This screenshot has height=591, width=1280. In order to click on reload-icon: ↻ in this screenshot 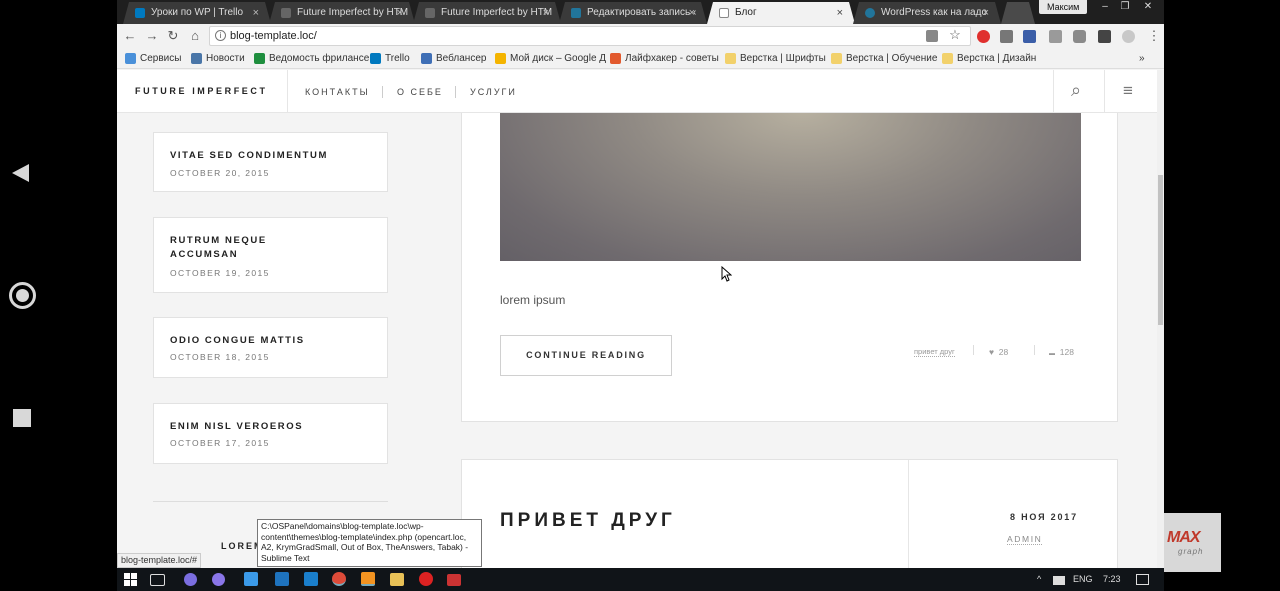, I will do `click(173, 36)`.